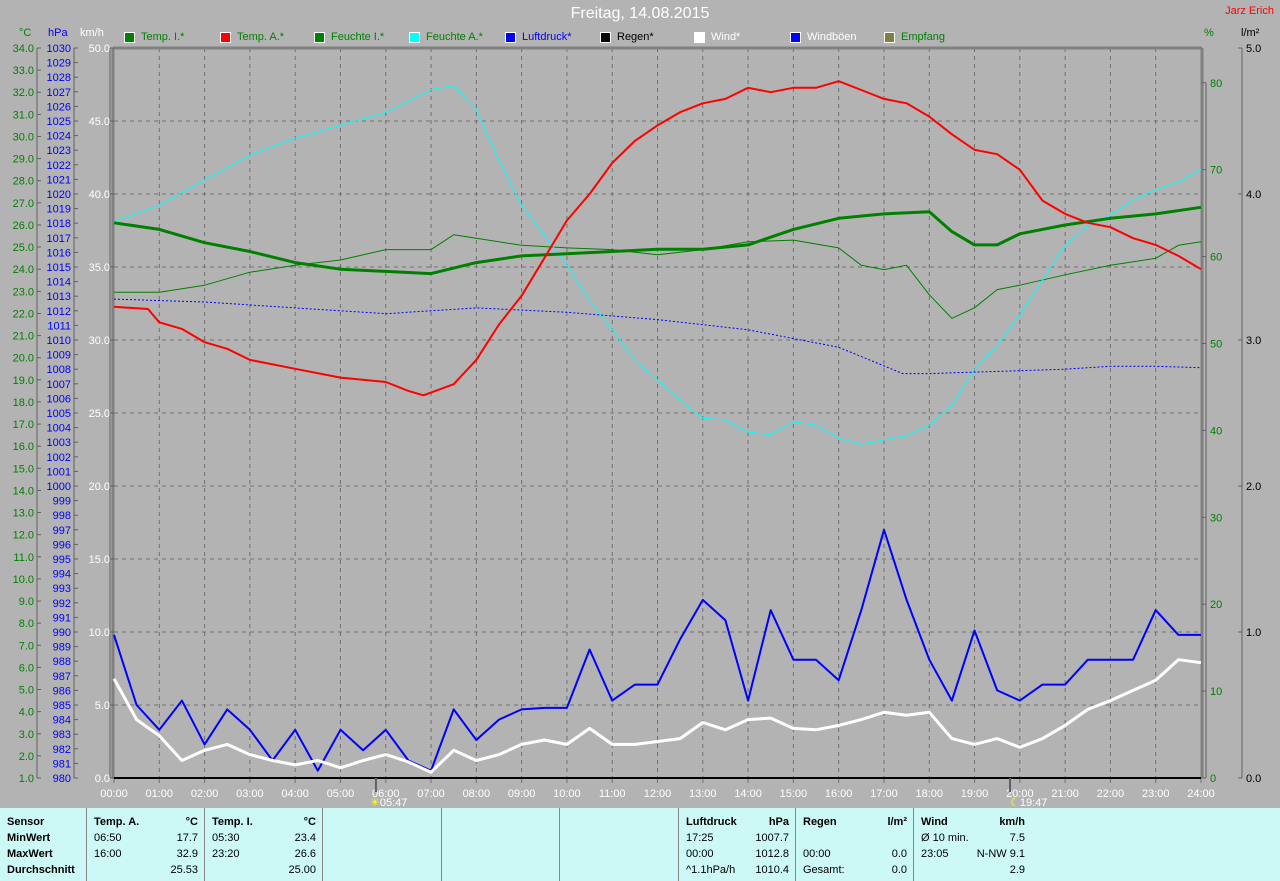 This screenshot has width=1280, height=881. What do you see at coordinates (114, 794) in the screenshot?
I see `x-tick-label: 00:00` at bounding box center [114, 794].